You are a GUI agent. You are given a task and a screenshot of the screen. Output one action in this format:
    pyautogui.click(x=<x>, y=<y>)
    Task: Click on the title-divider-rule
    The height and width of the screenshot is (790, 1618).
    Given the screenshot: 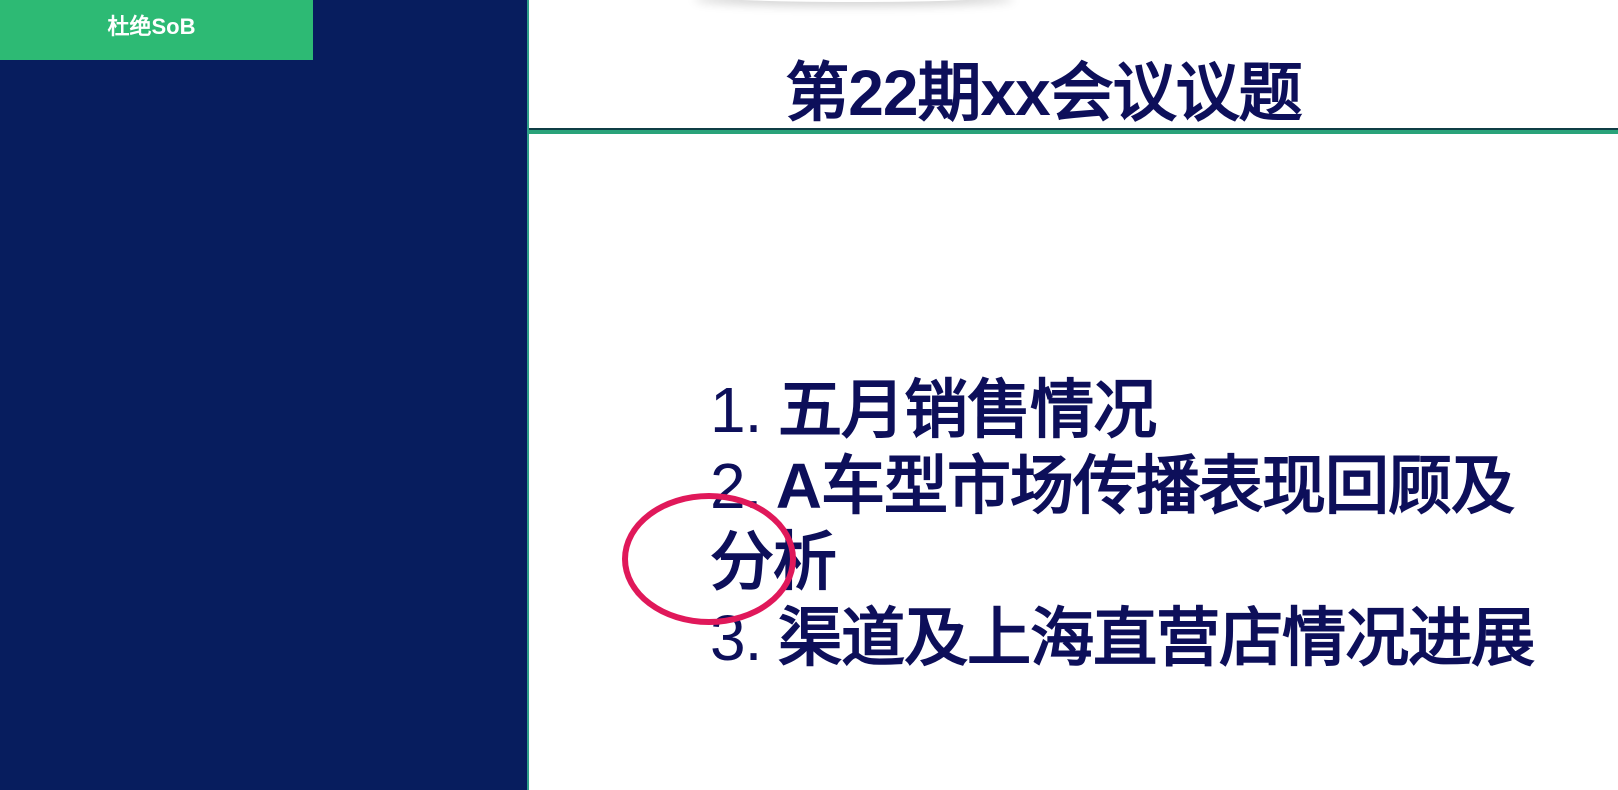 What is the action you would take?
    pyautogui.click(x=1073, y=131)
    